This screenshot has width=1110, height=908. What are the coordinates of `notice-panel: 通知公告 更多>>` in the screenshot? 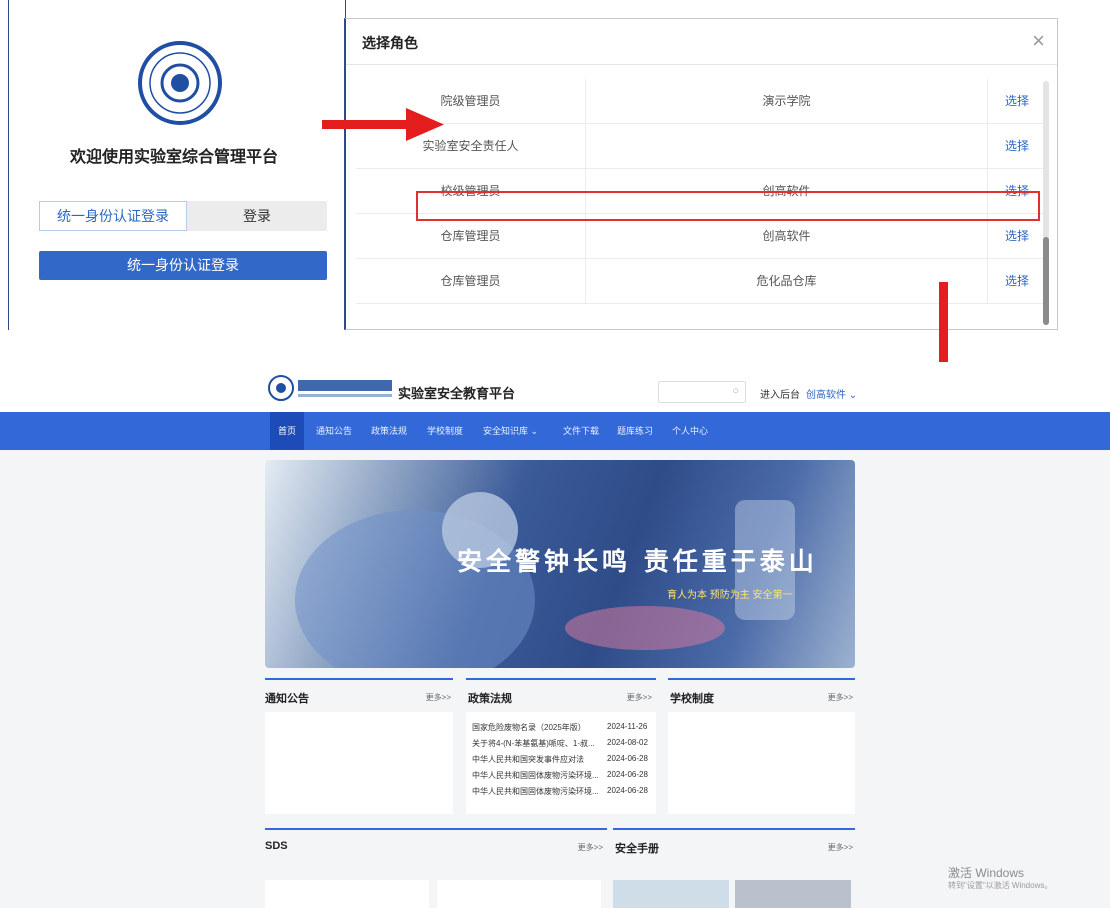 It's located at (359, 748).